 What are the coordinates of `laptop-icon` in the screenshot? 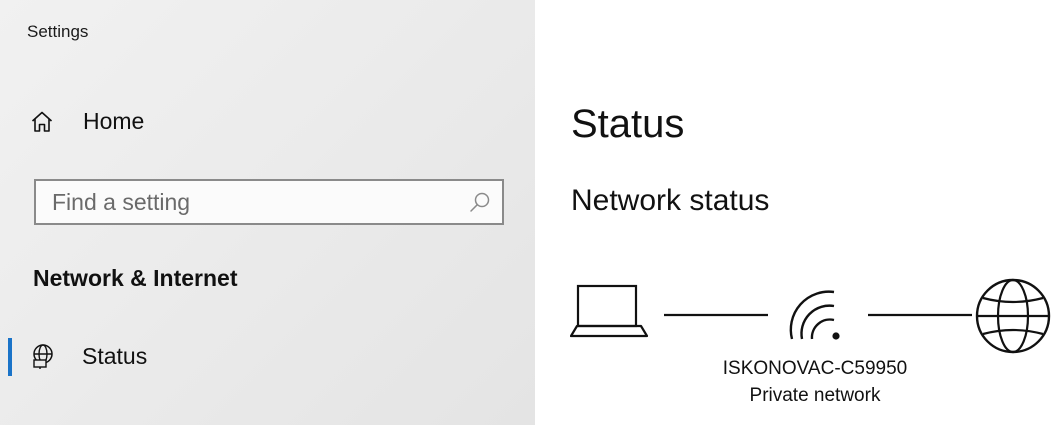 It's located at (609, 311).